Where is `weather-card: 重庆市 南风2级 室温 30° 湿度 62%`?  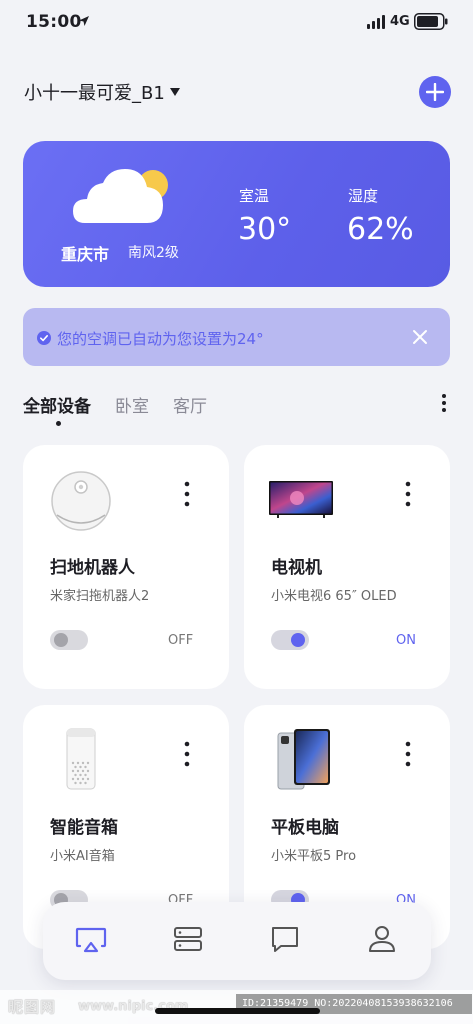
weather-card: 重庆市 南风2级 室温 30° 湿度 62% is located at coordinates (236, 214).